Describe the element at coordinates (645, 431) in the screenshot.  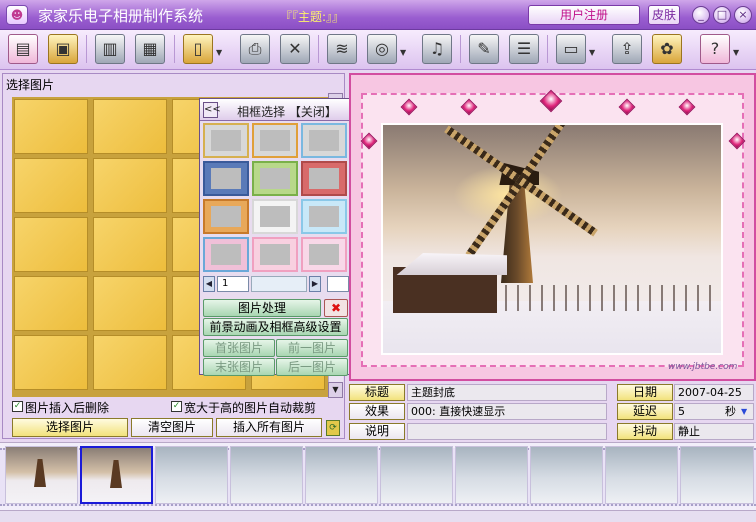
I see `jitter-label: 抖动` at that location.